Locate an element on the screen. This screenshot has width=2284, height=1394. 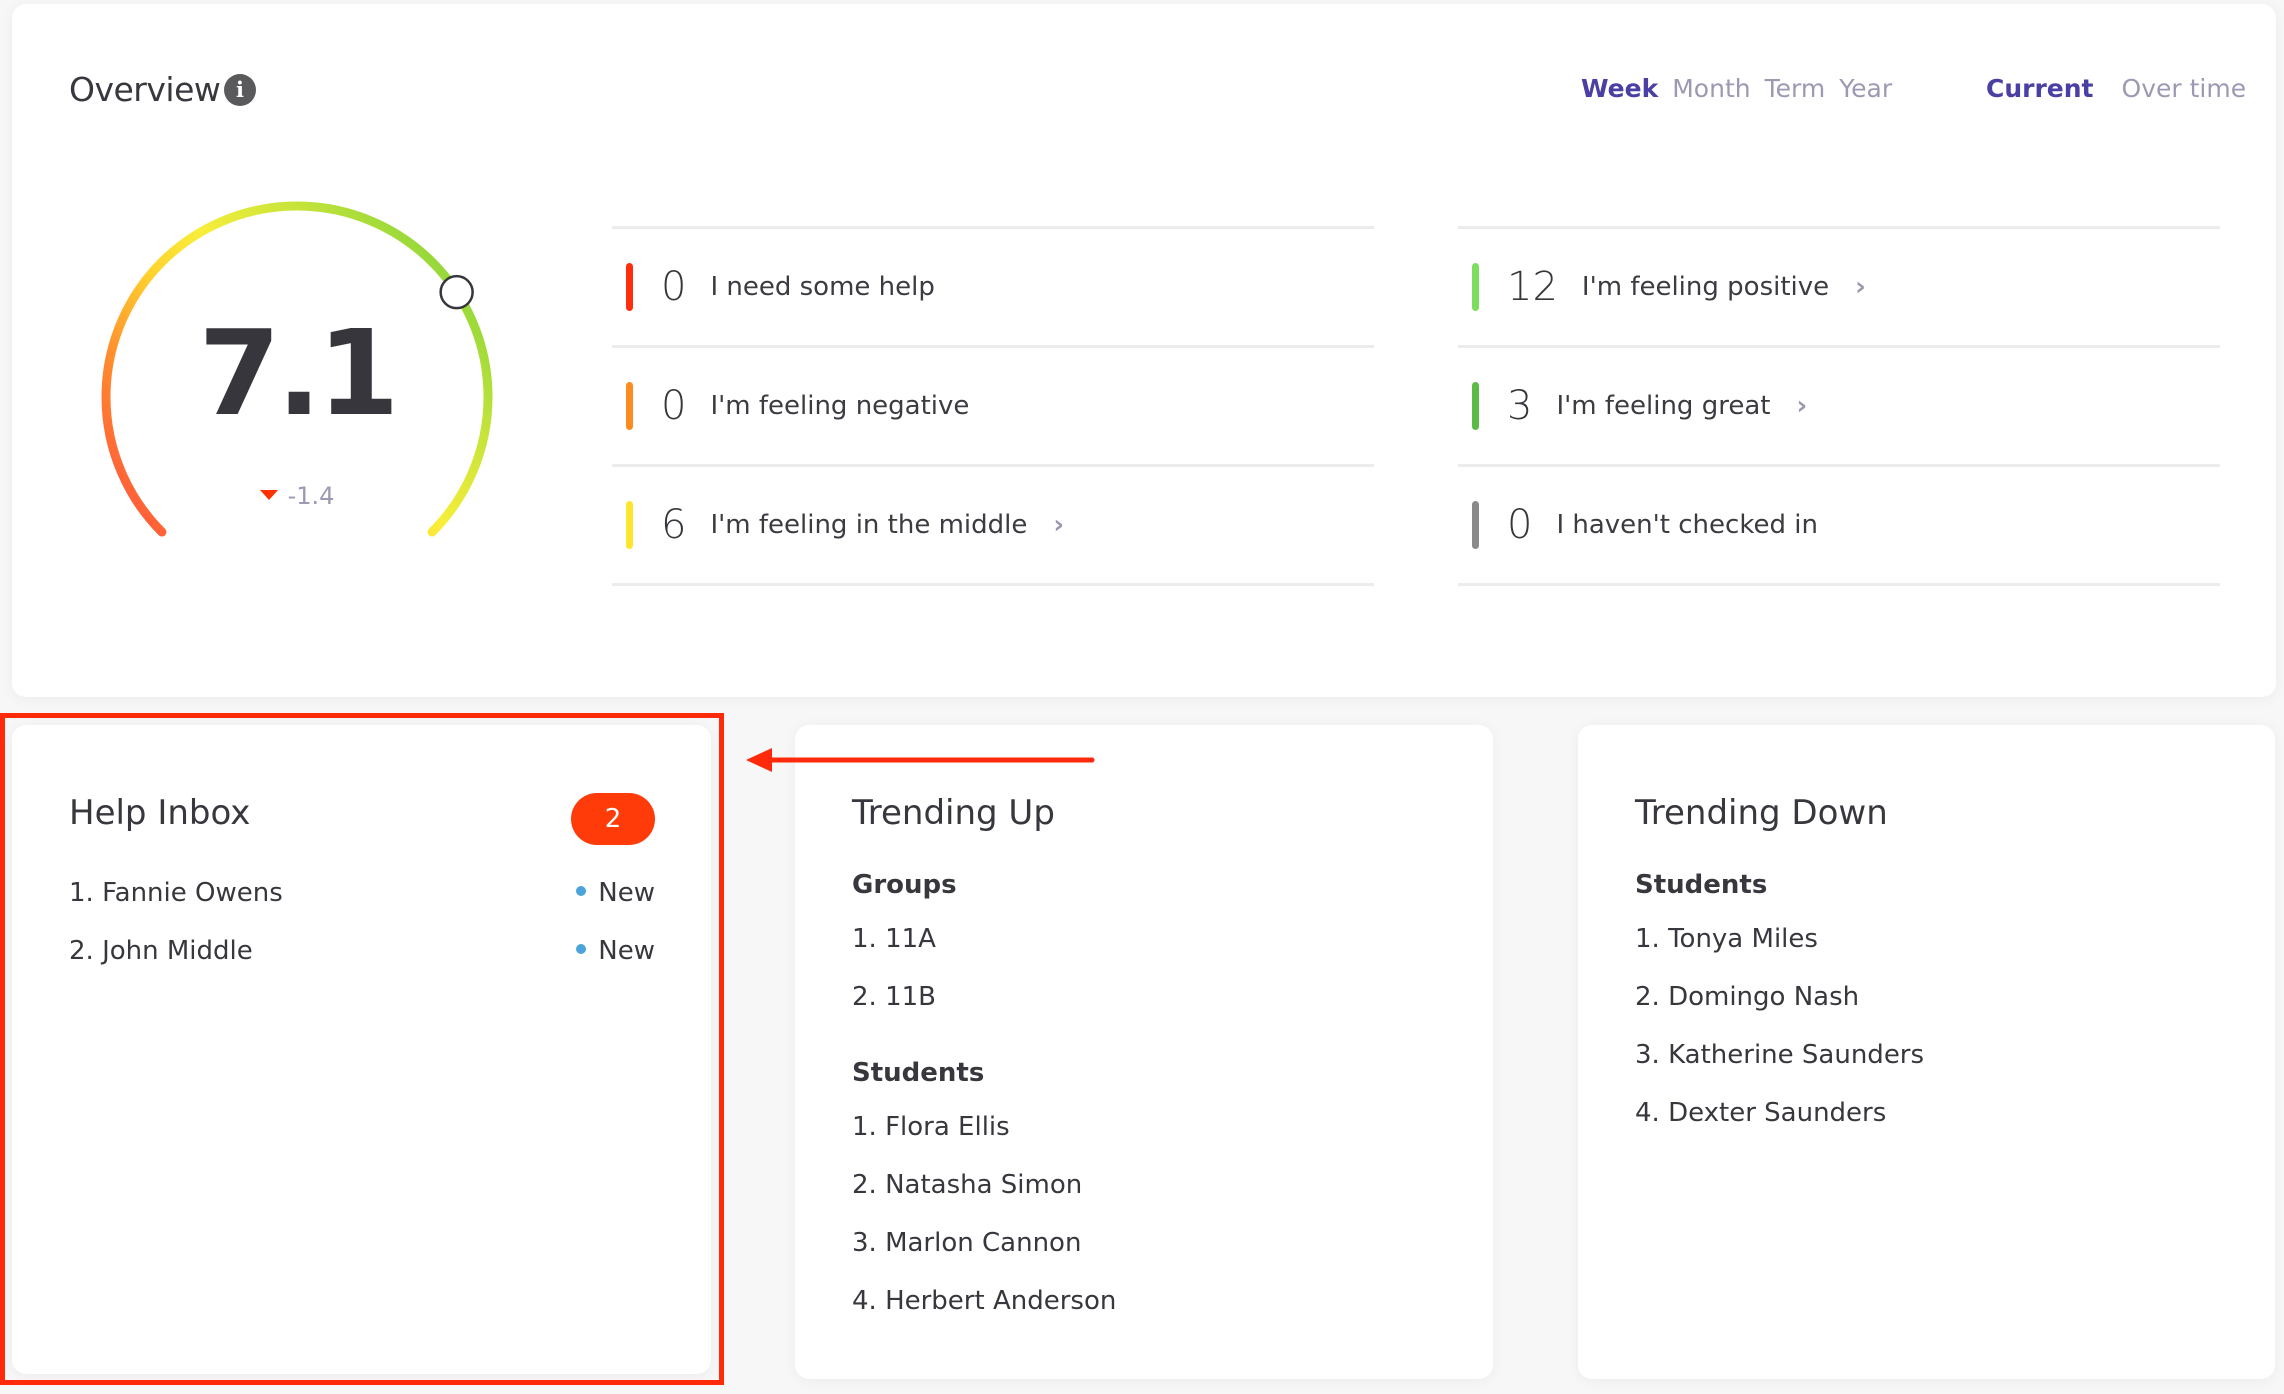
tab-month: Month is located at coordinates (1711, 88).